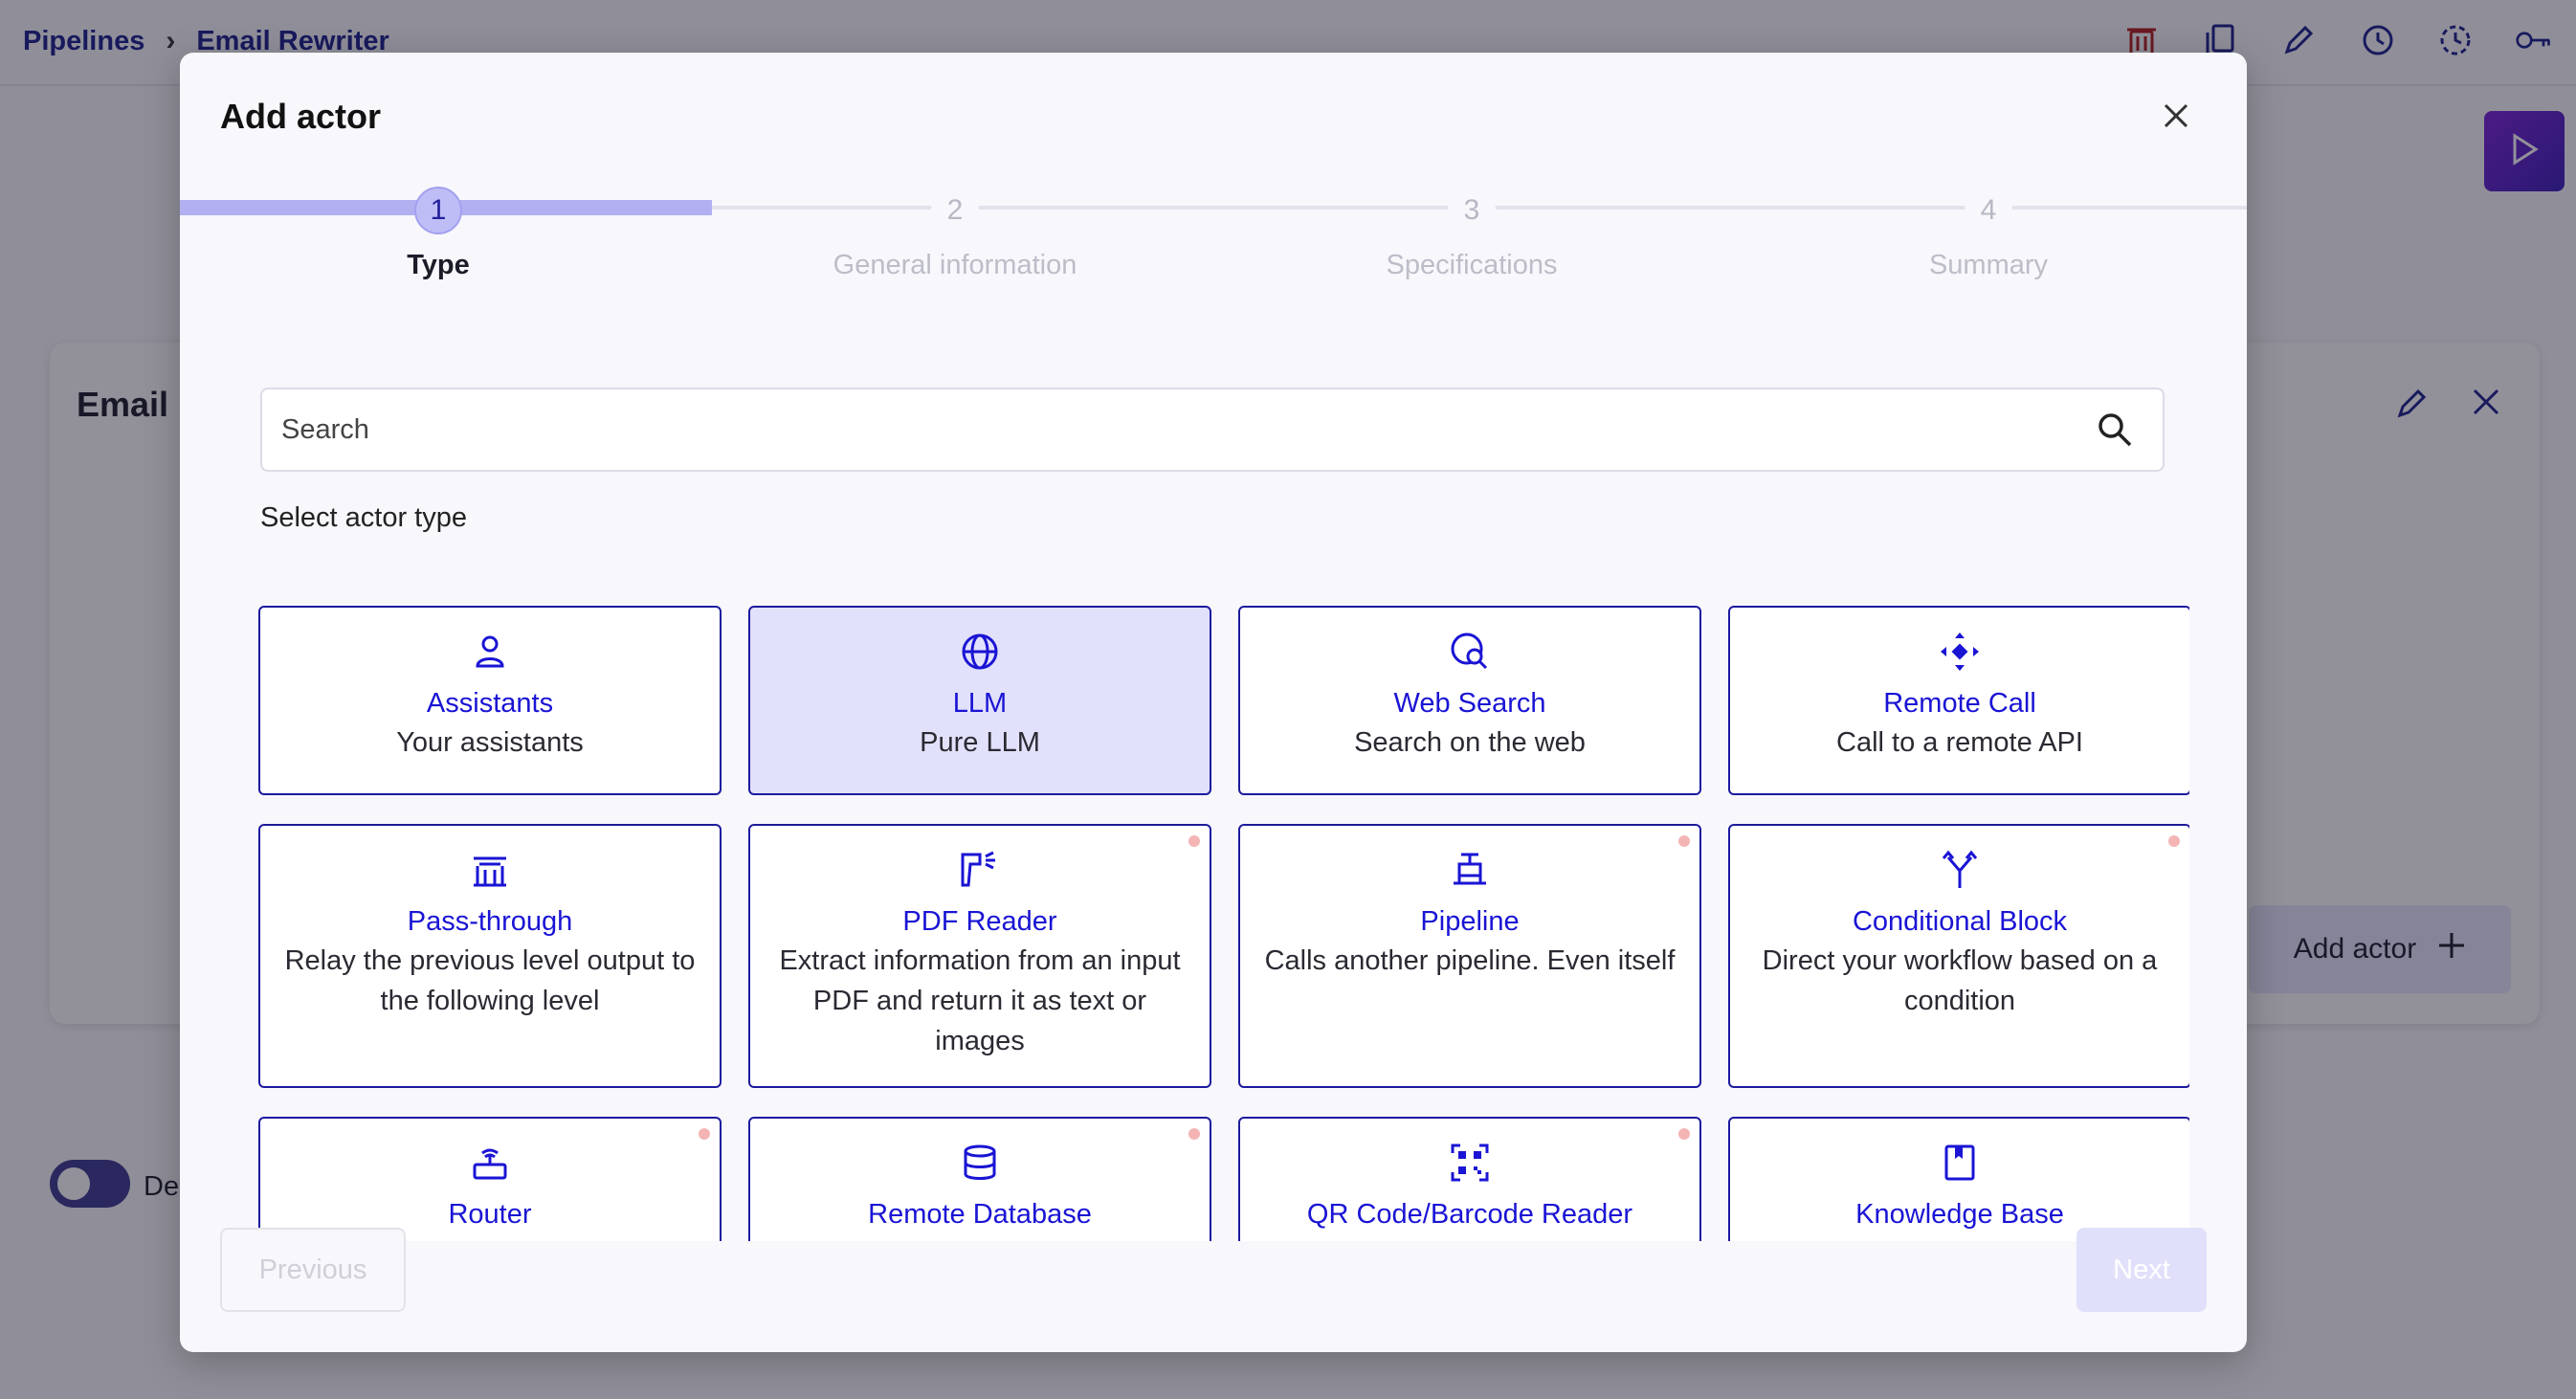  I want to click on step-3-label: Specifications, so click(1472, 265).